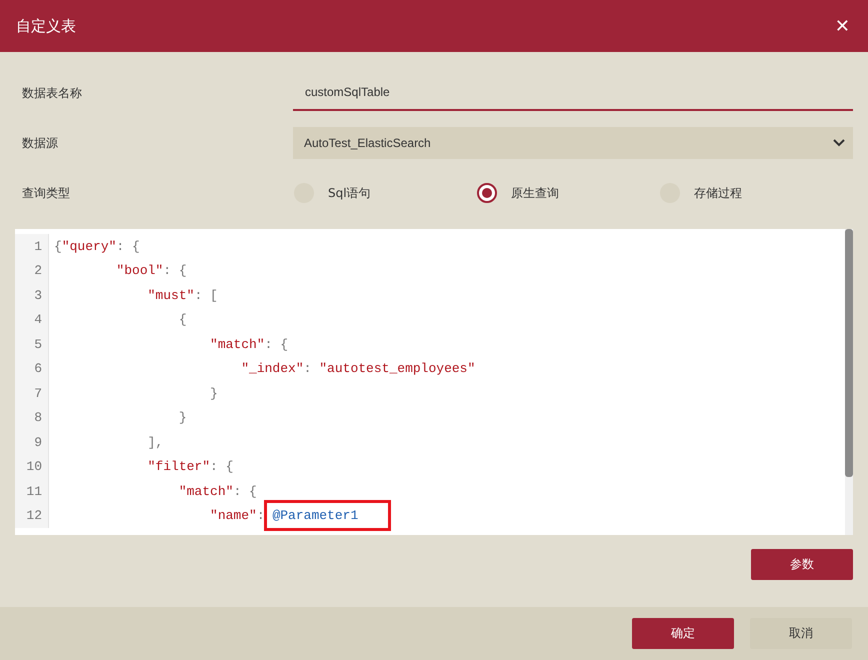 Image resolution: width=868 pixels, height=660 pixels. What do you see at coordinates (32, 491) in the screenshot?
I see `line-number: 11` at bounding box center [32, 491].